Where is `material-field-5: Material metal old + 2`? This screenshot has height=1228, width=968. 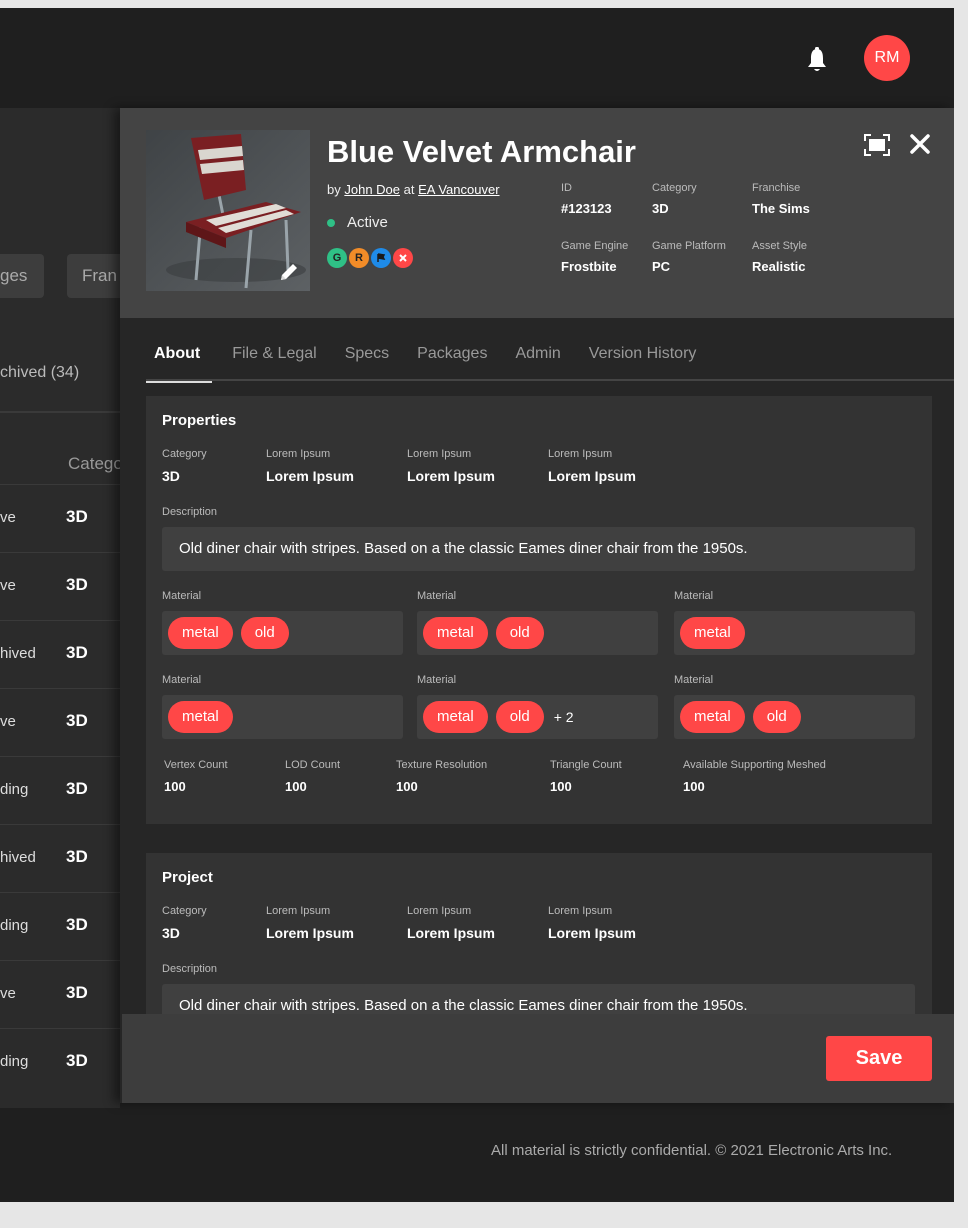 material-field-5: Material metal old + 2 is located at coordinates (537, 706).